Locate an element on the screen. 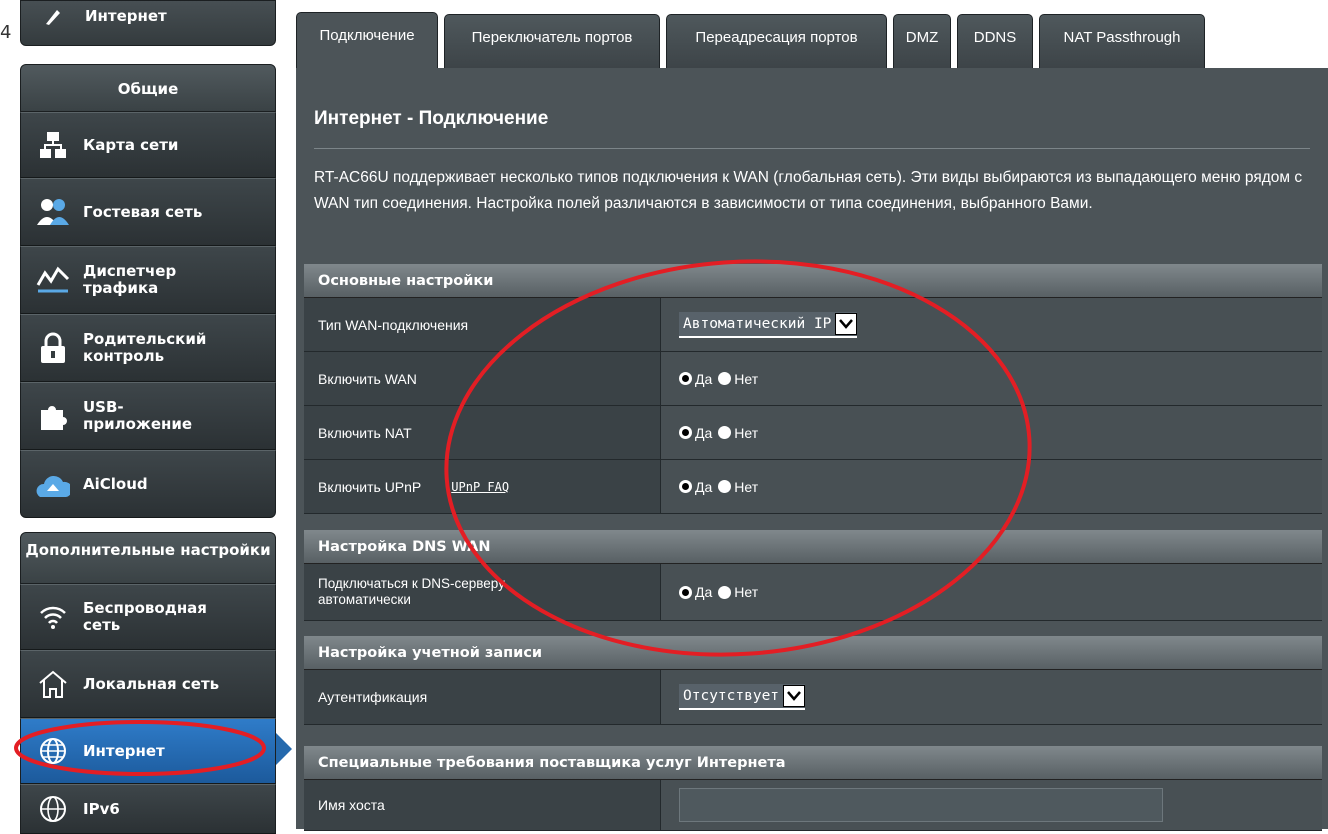 This screenshot has width=1328, height=834. sidebar-item-wireless: Беспроводная сеть is located at coordinates (148, 617).